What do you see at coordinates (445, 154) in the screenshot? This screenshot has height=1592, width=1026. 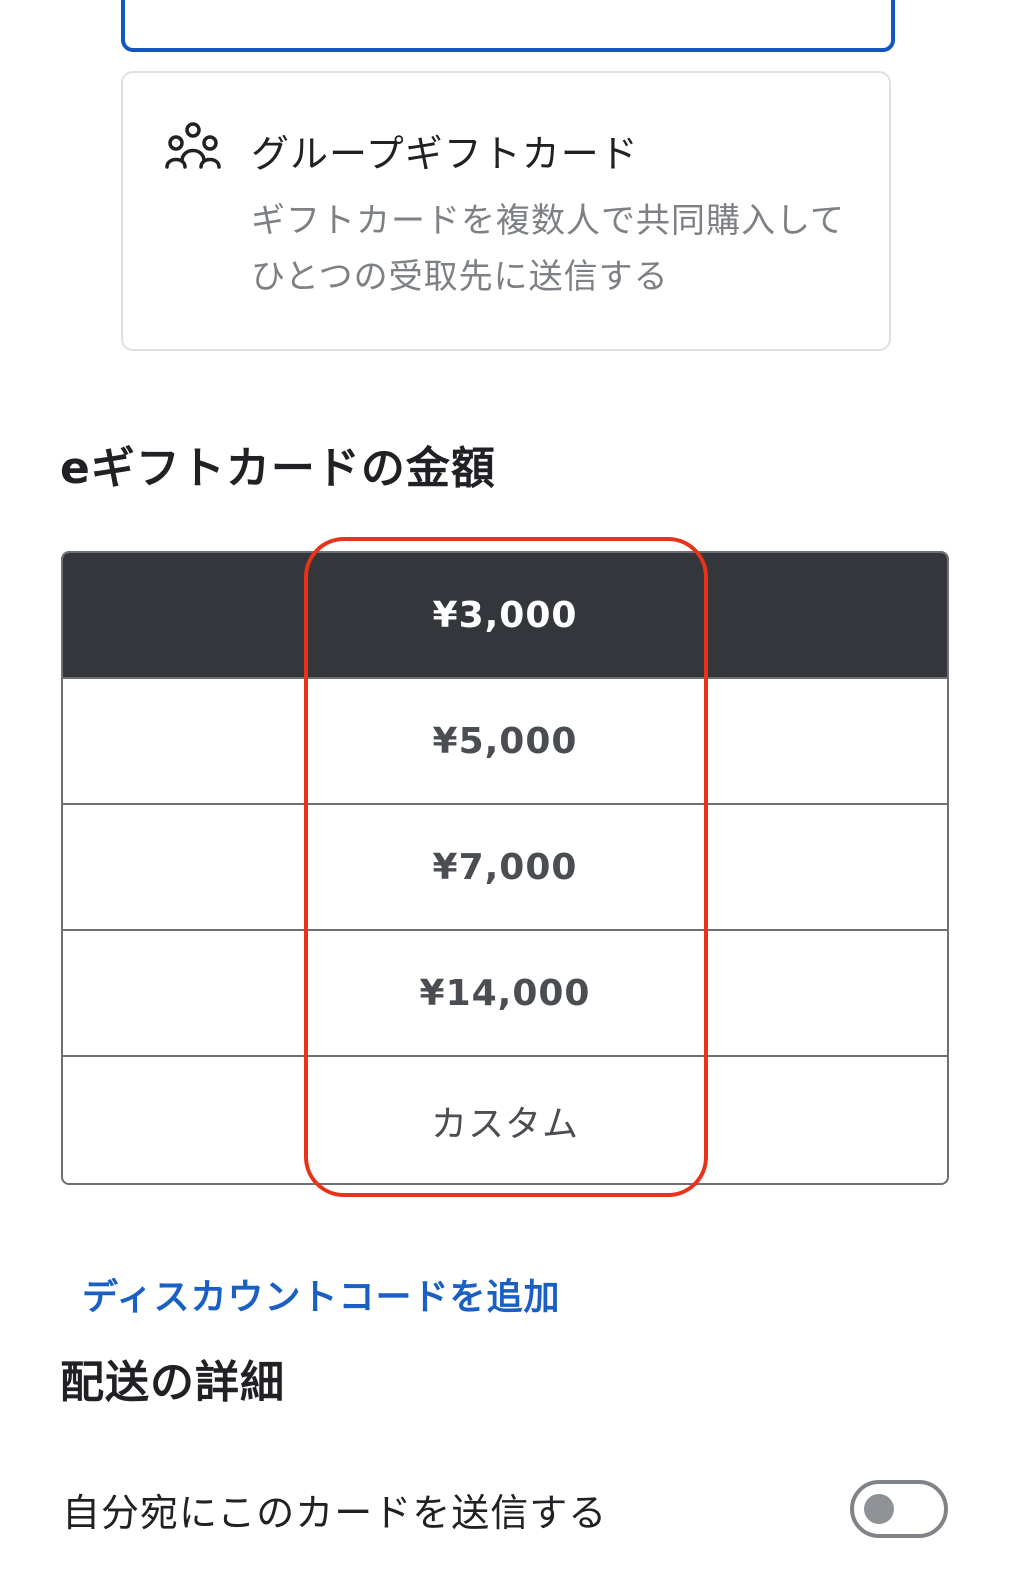 I see `group-gift-card-title: グループギフトカード` at bounding box center [445, 154].